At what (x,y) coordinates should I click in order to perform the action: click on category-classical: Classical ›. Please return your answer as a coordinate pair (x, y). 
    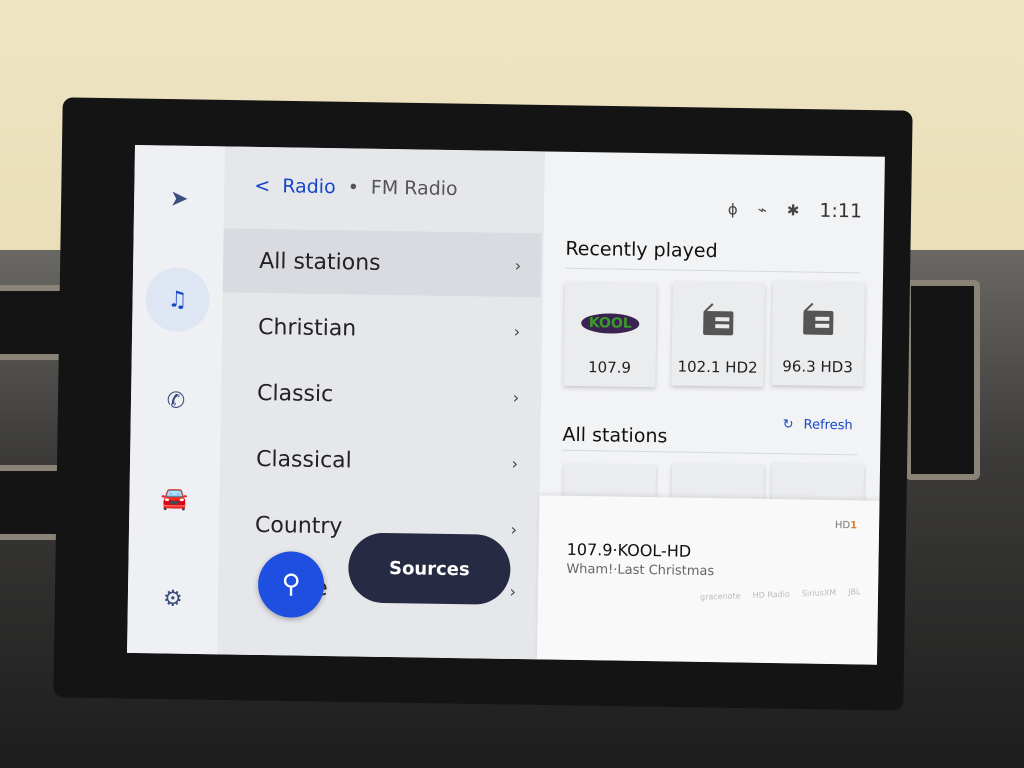
    Looking at the image, I should click on (379, 460).